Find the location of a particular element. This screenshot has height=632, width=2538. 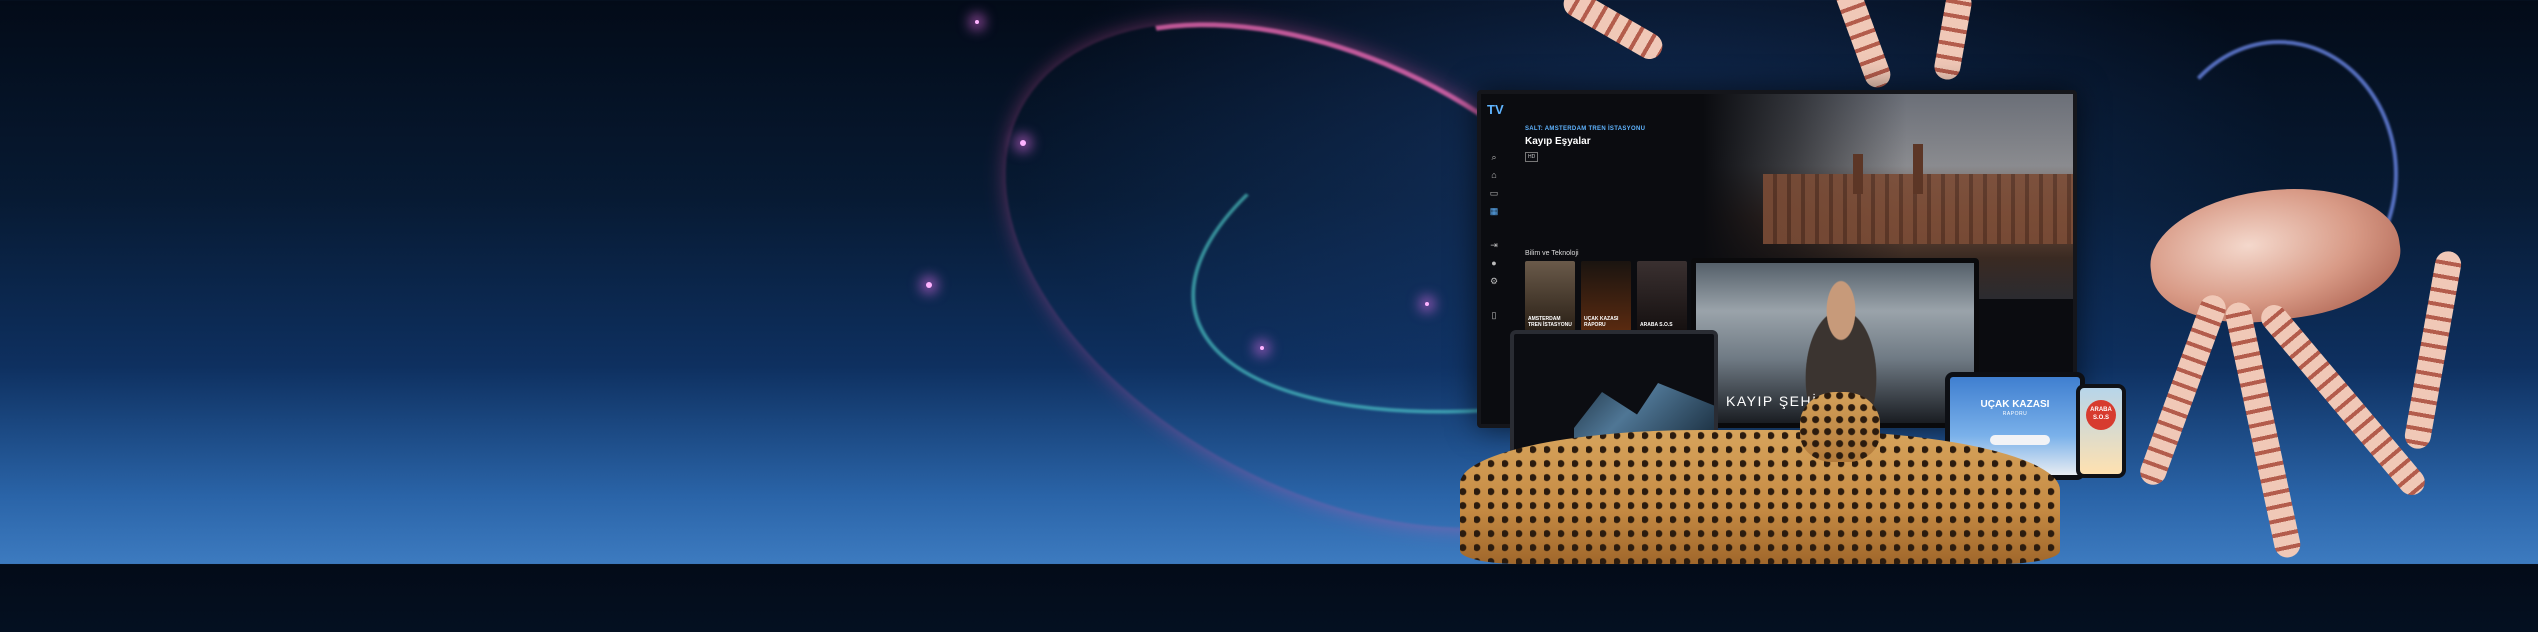

phone-badge: ARABA S.O.S is located at coordinates (2101, 415).